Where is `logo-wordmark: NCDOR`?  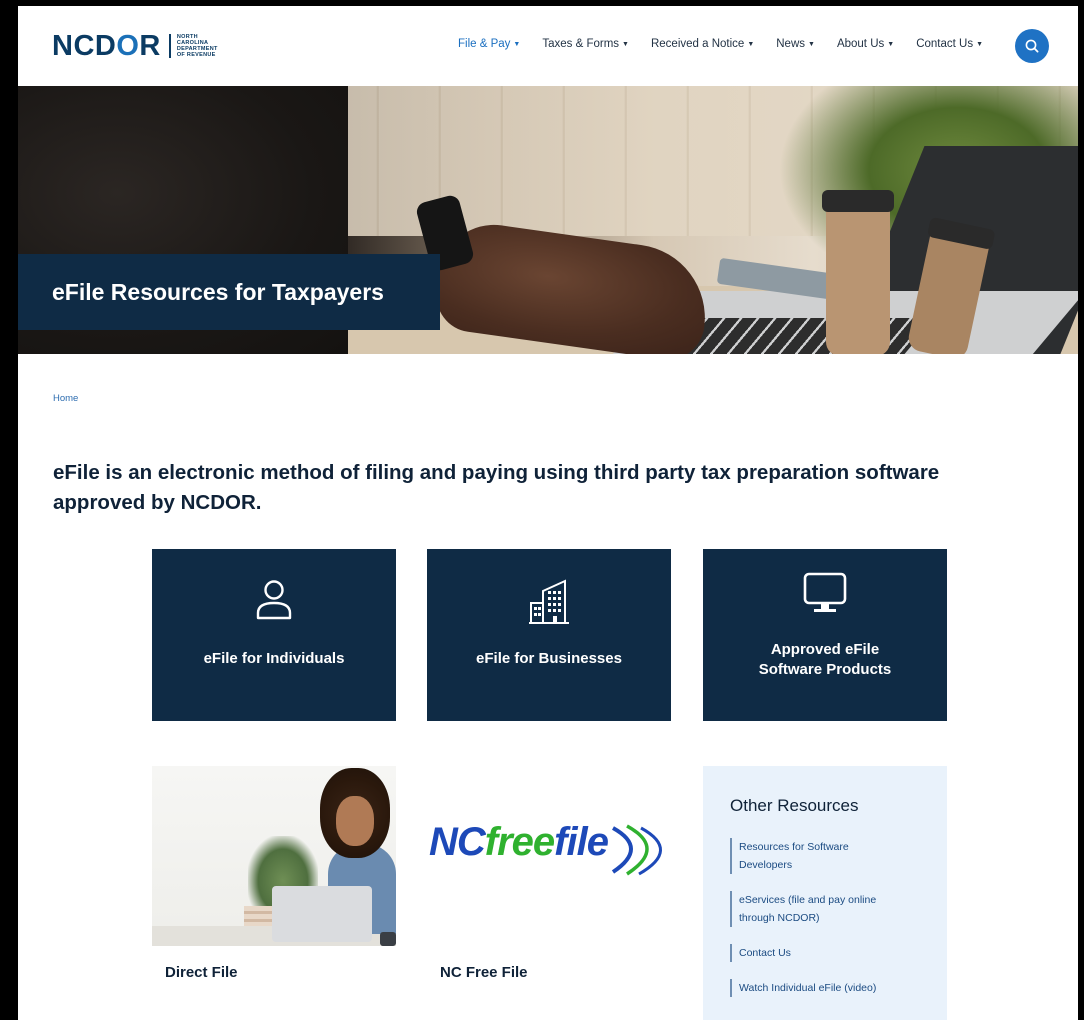 logo-wordmark: NCDOR is located at coordinates (106, 46).